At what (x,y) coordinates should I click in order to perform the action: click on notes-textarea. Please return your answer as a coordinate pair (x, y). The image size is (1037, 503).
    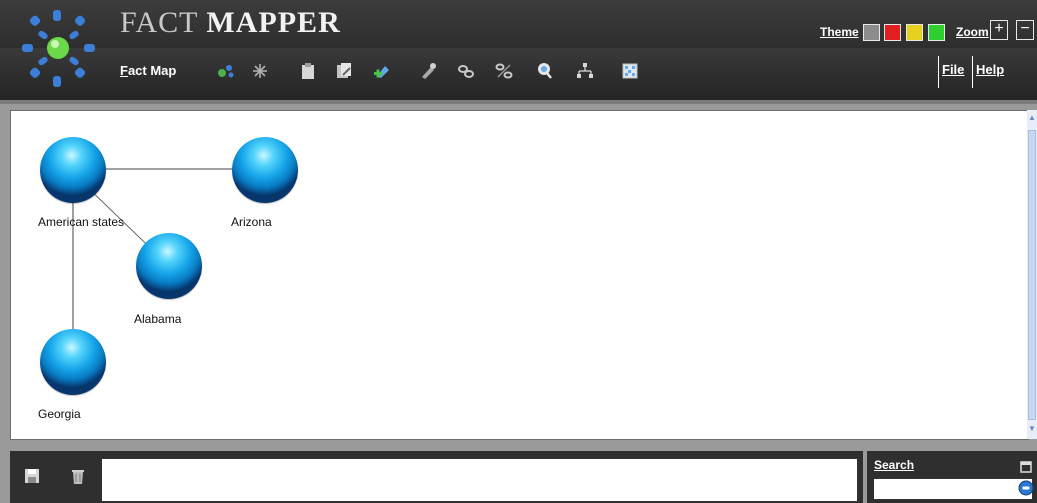
    Looking at the image, I should click on (479, 480).